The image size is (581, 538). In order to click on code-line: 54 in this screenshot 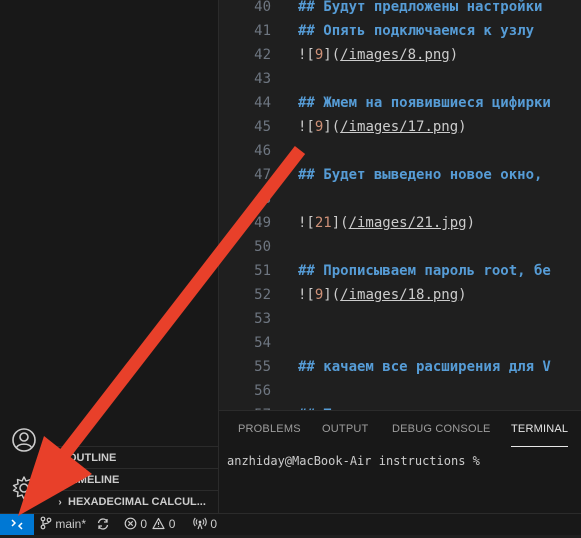, I will do `click(245, 343)`.